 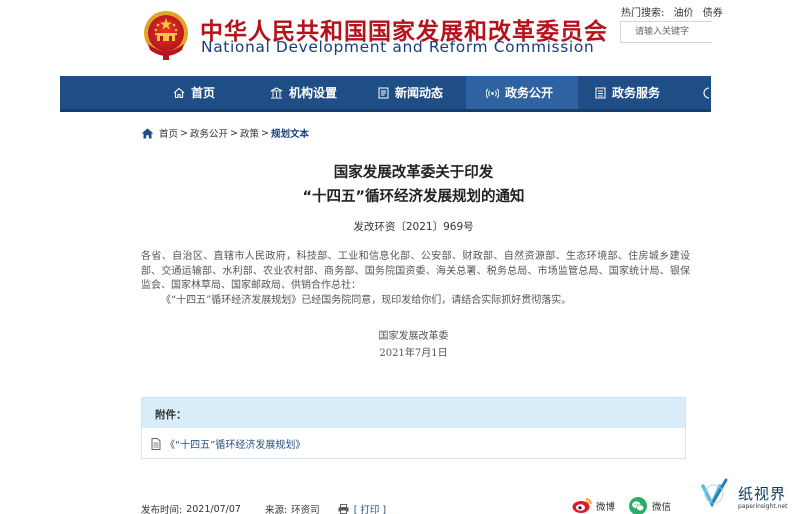 I want to click on attachment-box: 附件： 《“十四五”循环经济发展规划》, so click(x=413, y=428).